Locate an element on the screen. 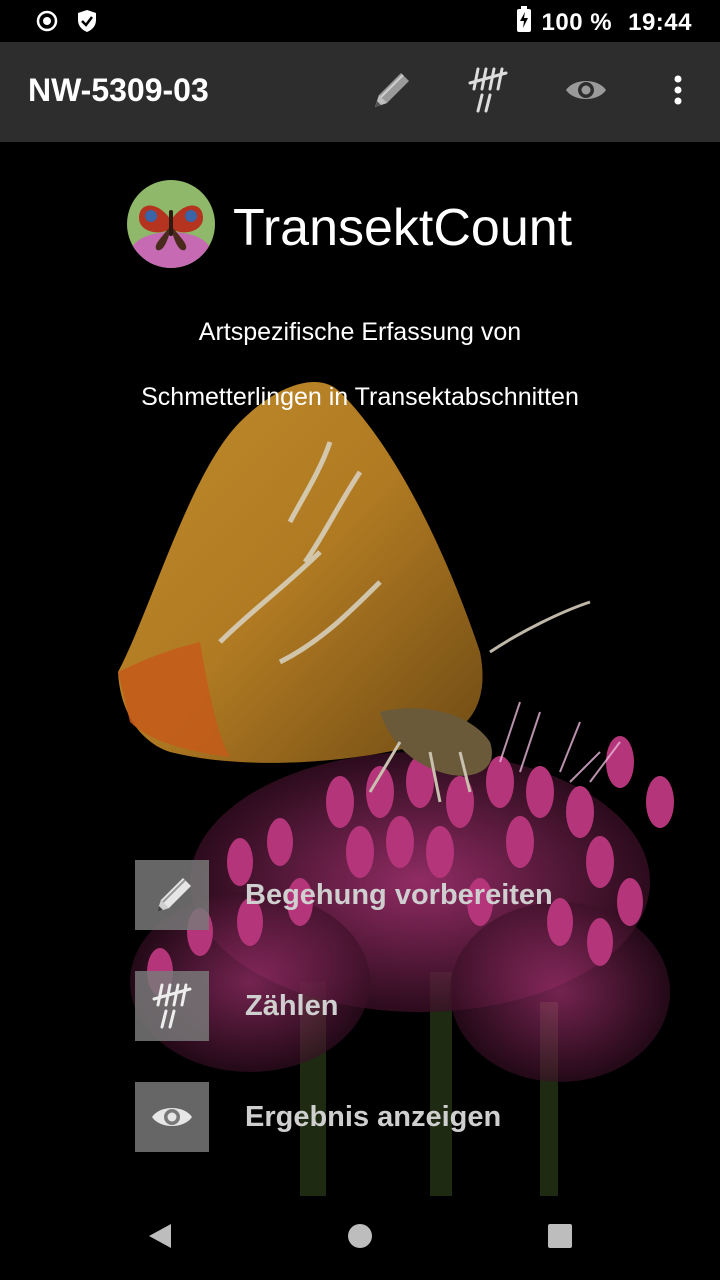 This screenshot has width=720, height=1280. transect-title: NW-5309-03 is located at coordinates (118, 90).